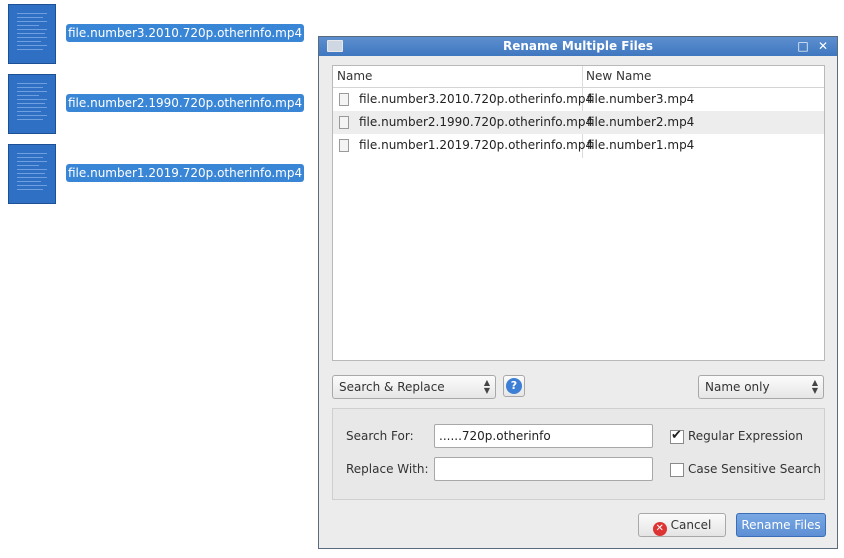 Image resolution: width=844 pixels, height=558 pixels. What do you see at coordinates (392, 387) in the screenshot?
I see `mode-select-value: Search & Replace` at bounding box center [392, 387].